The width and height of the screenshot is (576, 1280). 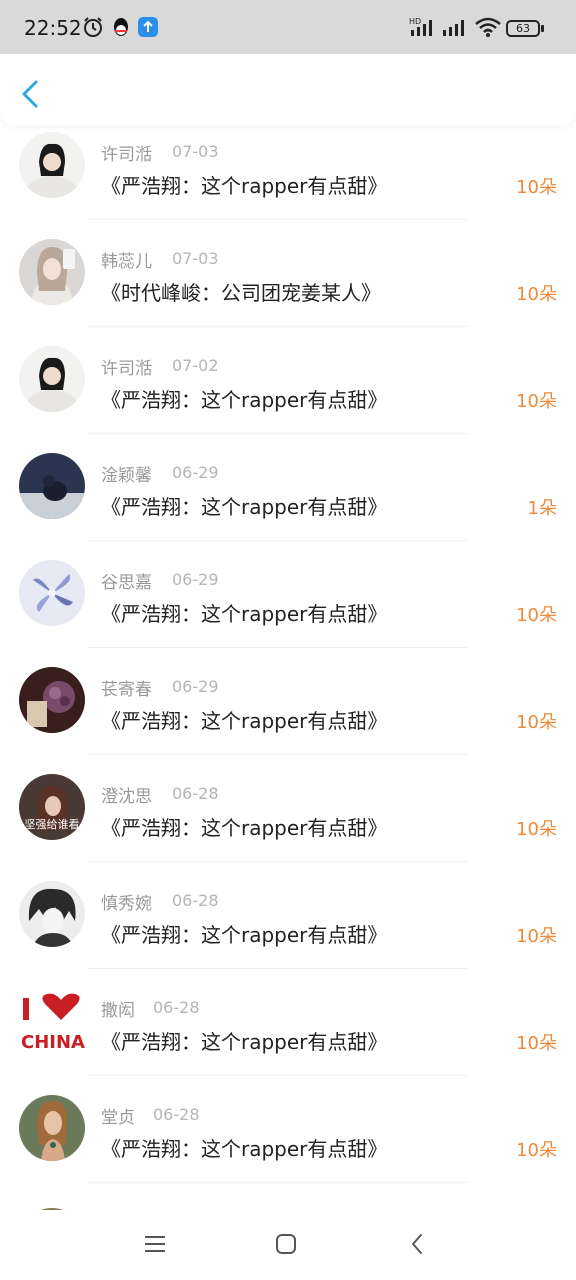 I want to click on back-icon, so click(x=418, y=1244).